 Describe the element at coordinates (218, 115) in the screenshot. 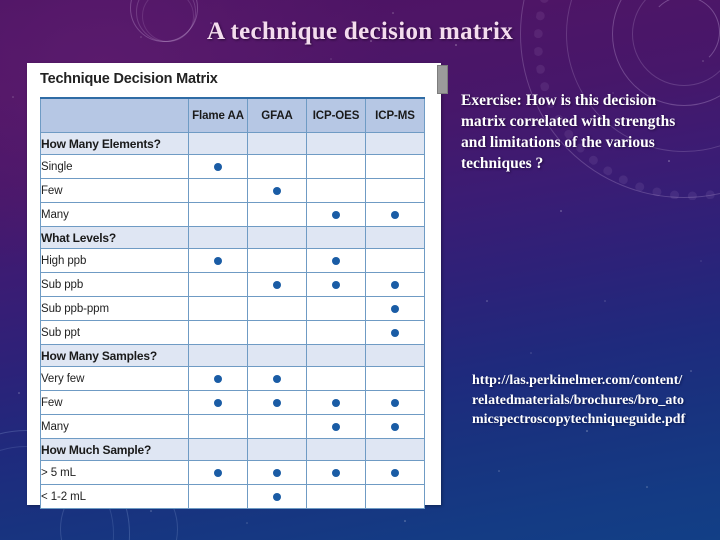

I see `column-header-flame-aa: Flame AA` at that location.